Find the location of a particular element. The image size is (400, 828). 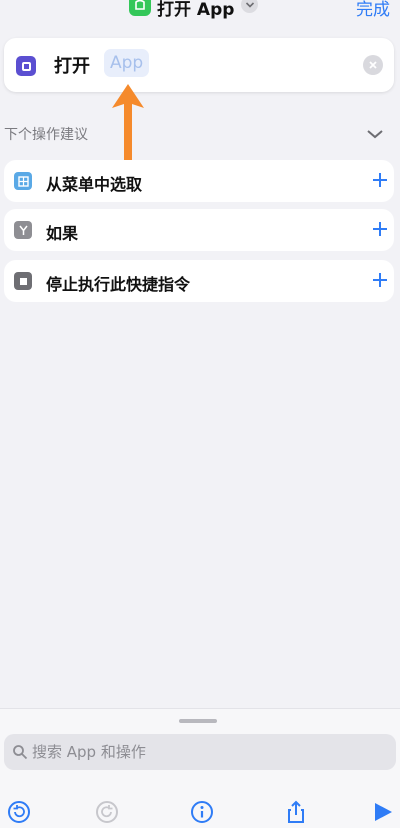

shortcut-app-icon is located at coordinates (140, 8).